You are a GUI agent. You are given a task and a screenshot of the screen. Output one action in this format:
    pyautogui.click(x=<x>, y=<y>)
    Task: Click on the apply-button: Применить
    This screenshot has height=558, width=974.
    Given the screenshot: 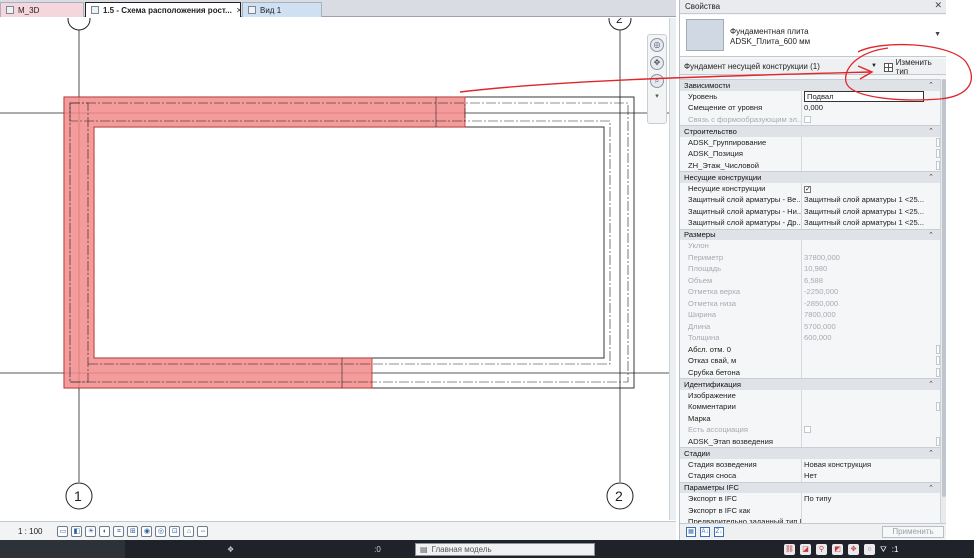 What is the action you would take?
    pyautogui.click(x=913, y=532)
    